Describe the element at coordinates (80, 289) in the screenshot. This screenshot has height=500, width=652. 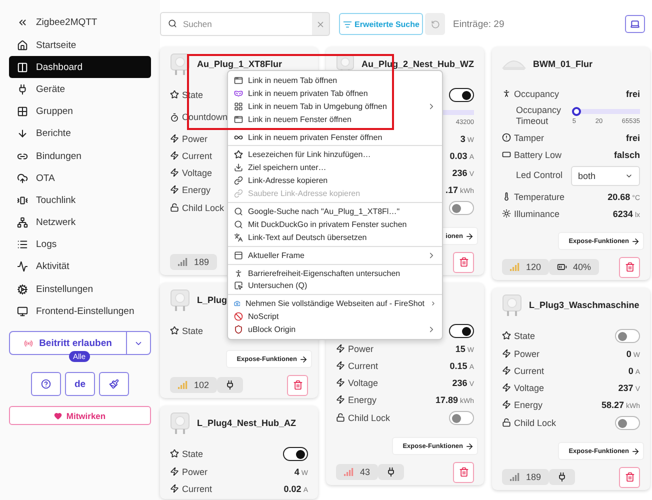
I see `sidebar-item: Einstellungen` at that location.